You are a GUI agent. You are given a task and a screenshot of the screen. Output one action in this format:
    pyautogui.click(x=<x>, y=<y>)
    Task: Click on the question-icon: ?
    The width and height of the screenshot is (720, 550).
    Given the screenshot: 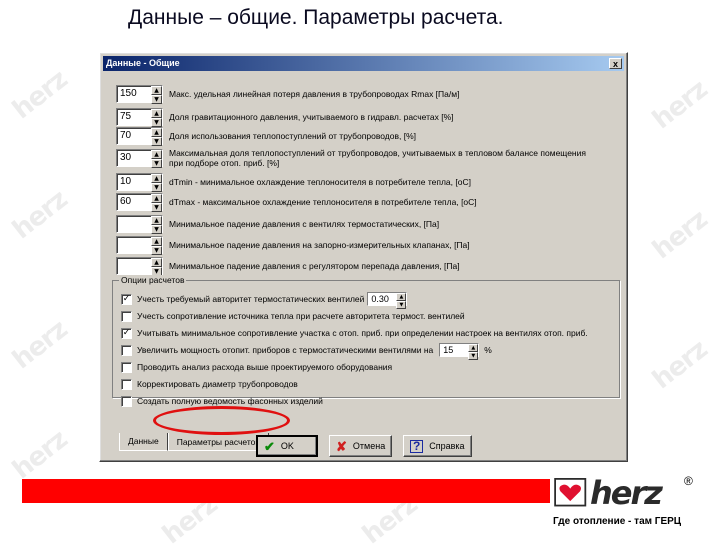 What is the action you would take?
    pyautogui.click(x=417, y=446)
    